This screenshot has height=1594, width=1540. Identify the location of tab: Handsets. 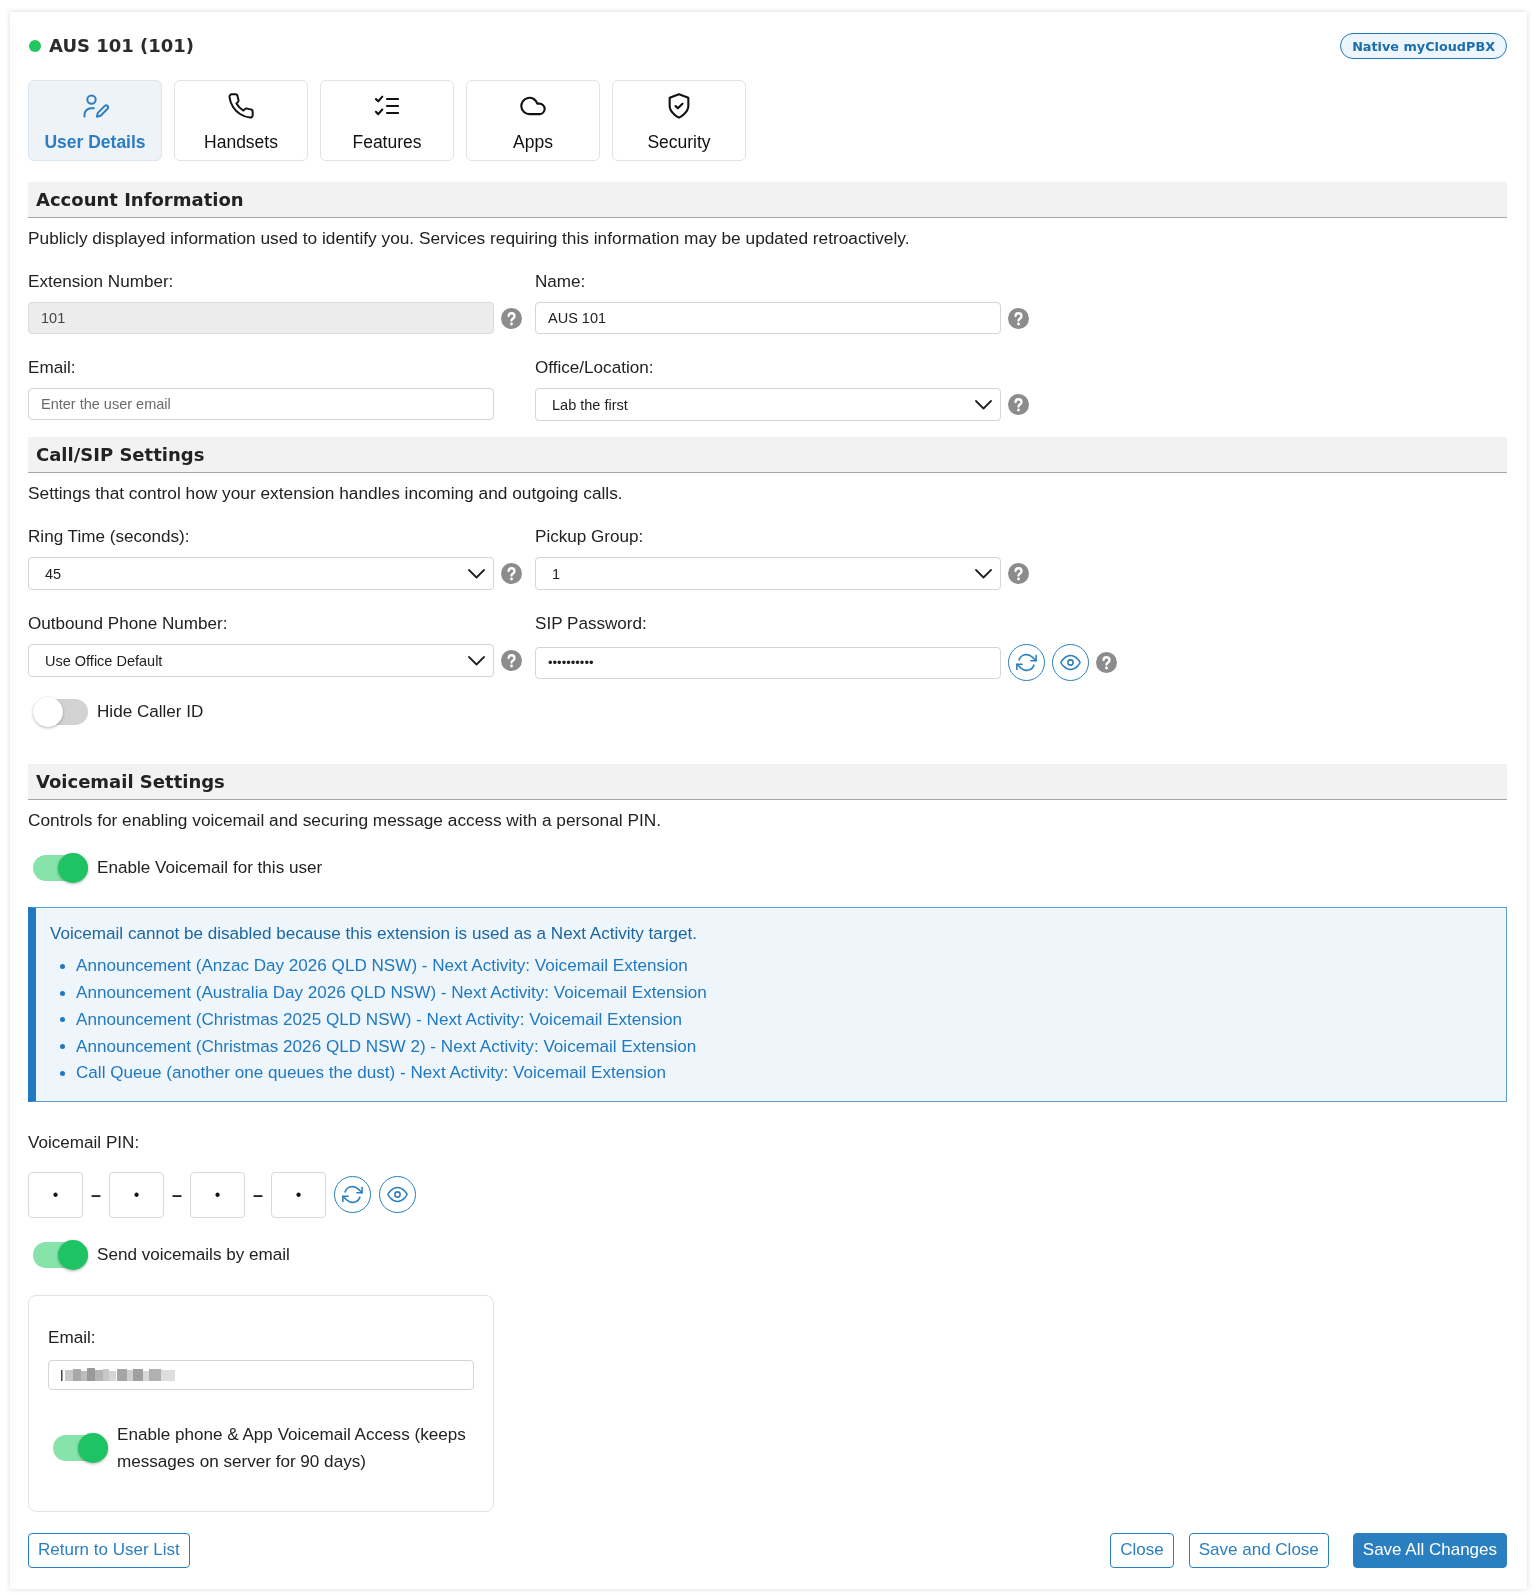
(241, 120).